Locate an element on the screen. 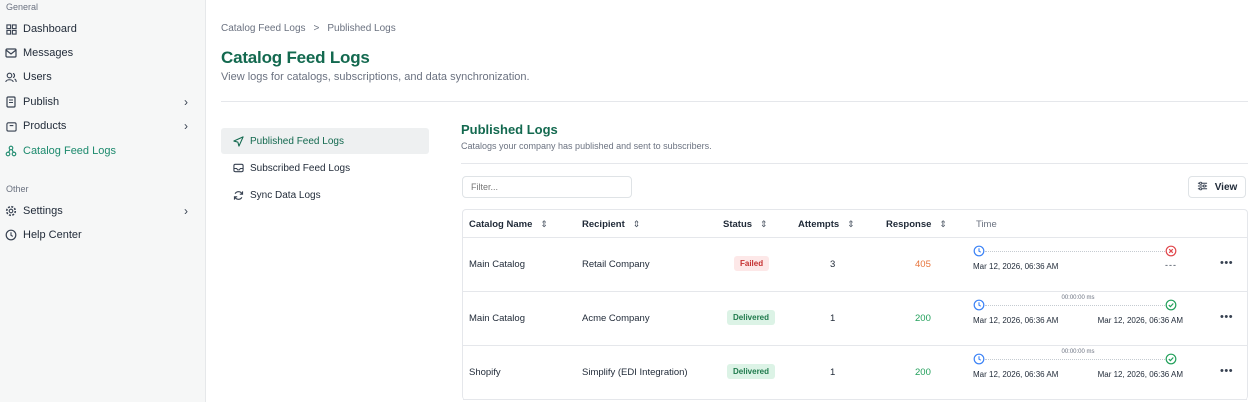 This screenshot has width=1248, height=402. sidebar-item-label: Users is located at coordinates (37, 77).